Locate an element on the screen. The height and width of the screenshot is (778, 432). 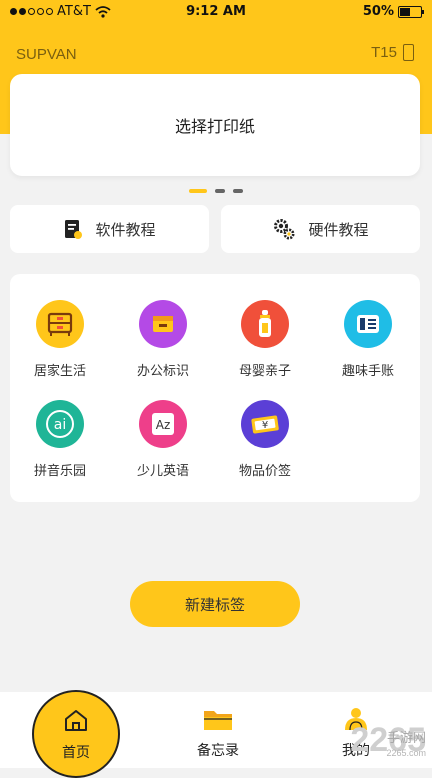
category-fun-journal: 趣味手账 is located at coordinates (368, 339).